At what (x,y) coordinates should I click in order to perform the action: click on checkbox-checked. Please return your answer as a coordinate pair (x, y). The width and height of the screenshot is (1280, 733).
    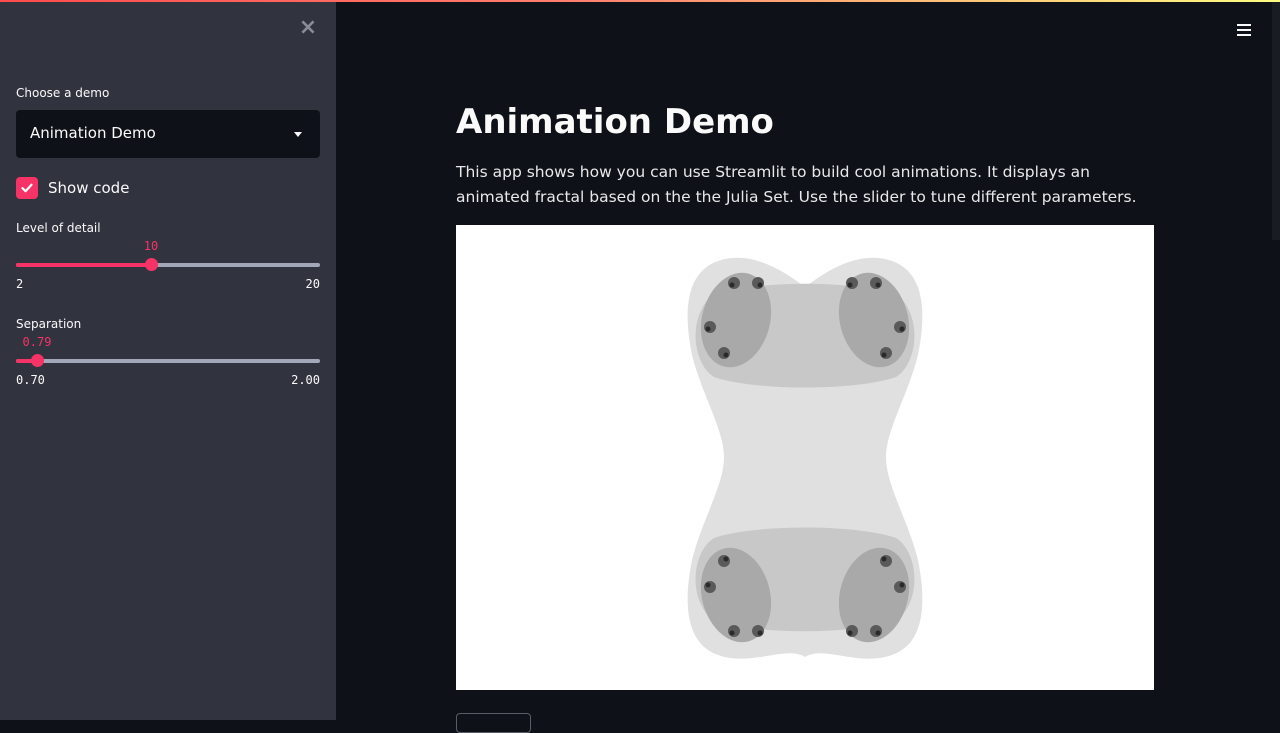
    Looking at the image, I should click on (27, 188).